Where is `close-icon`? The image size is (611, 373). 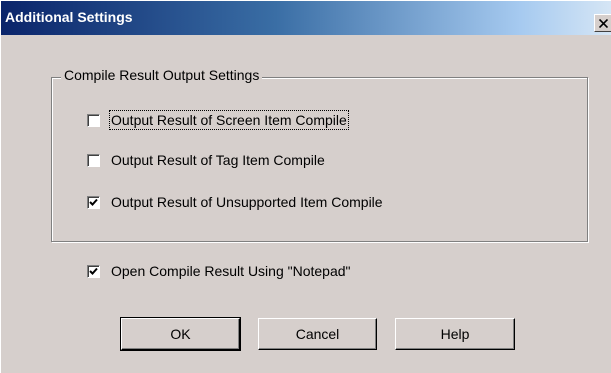 close-icon is located at coordinates (603, 23).